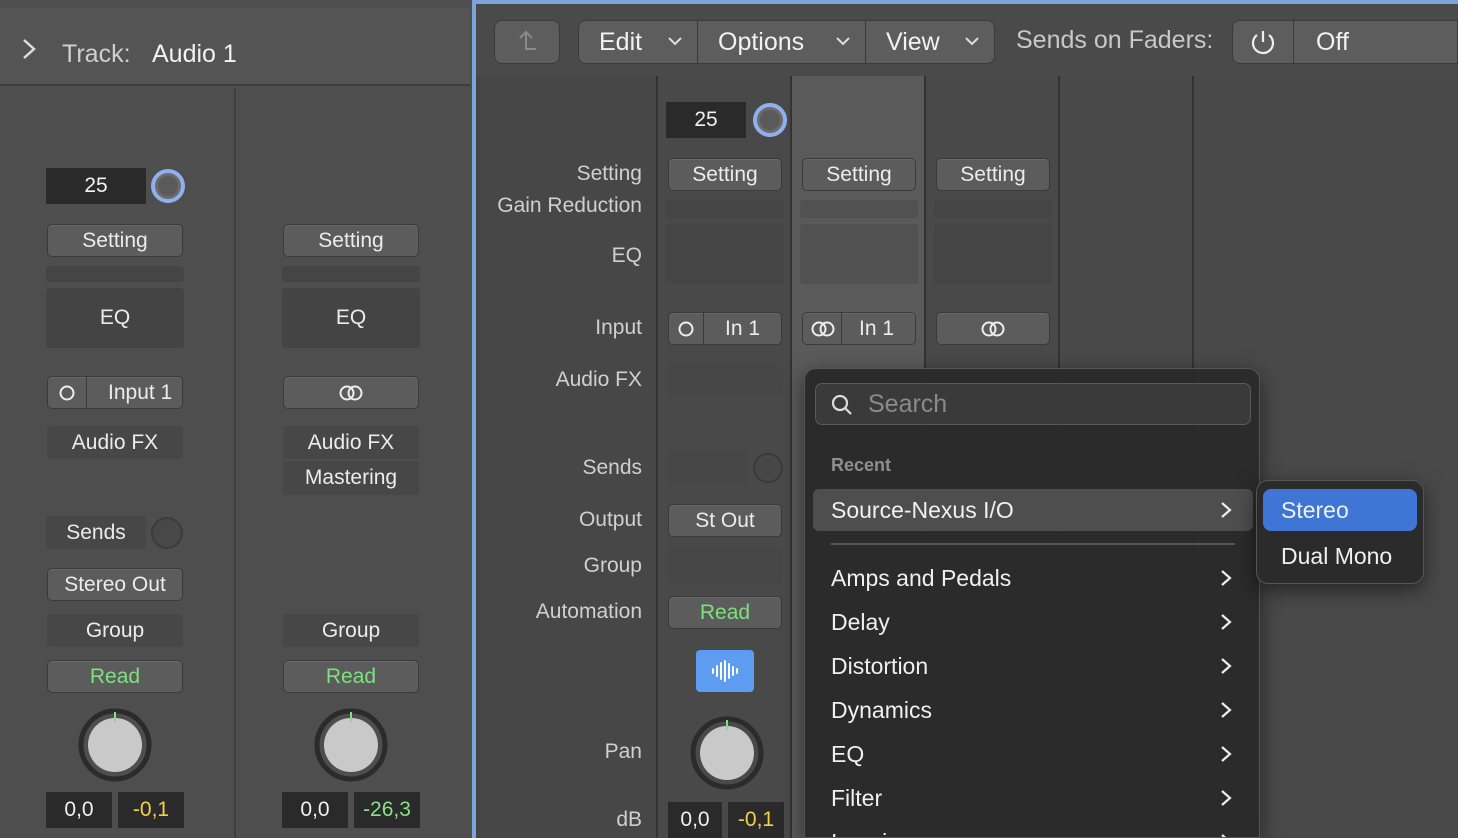  What do you see at coordinates (913, 41) in the screenshot?
I see `view-label: View` at bounding box center [913, 41].